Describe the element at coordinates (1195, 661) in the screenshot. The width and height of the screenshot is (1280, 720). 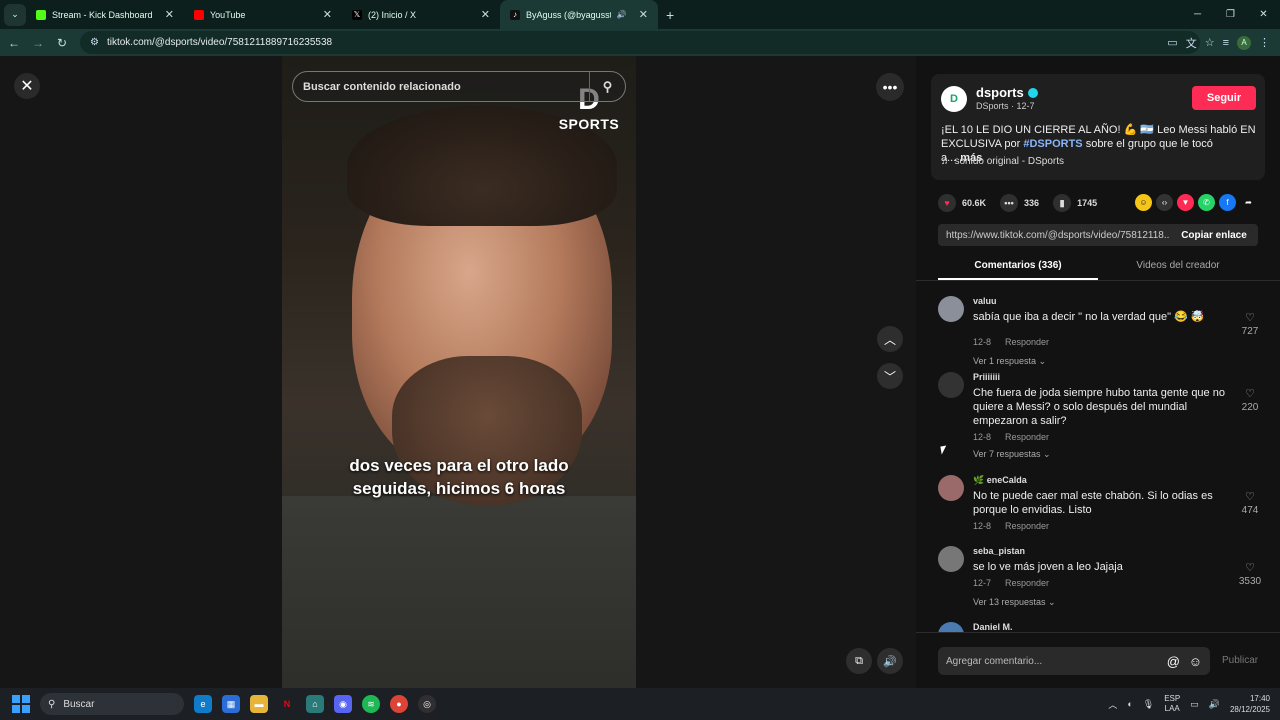
I see `emoji-icon: ☺` at that location.